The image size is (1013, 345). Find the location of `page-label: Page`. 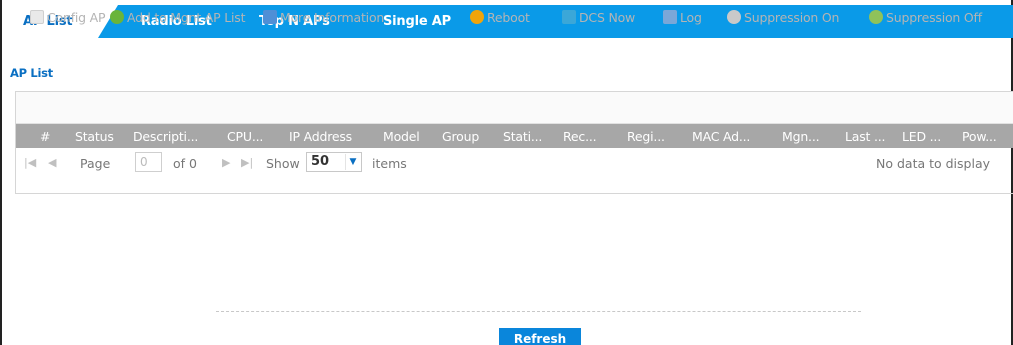

page-label: Page is located at coordinates (95, 163).